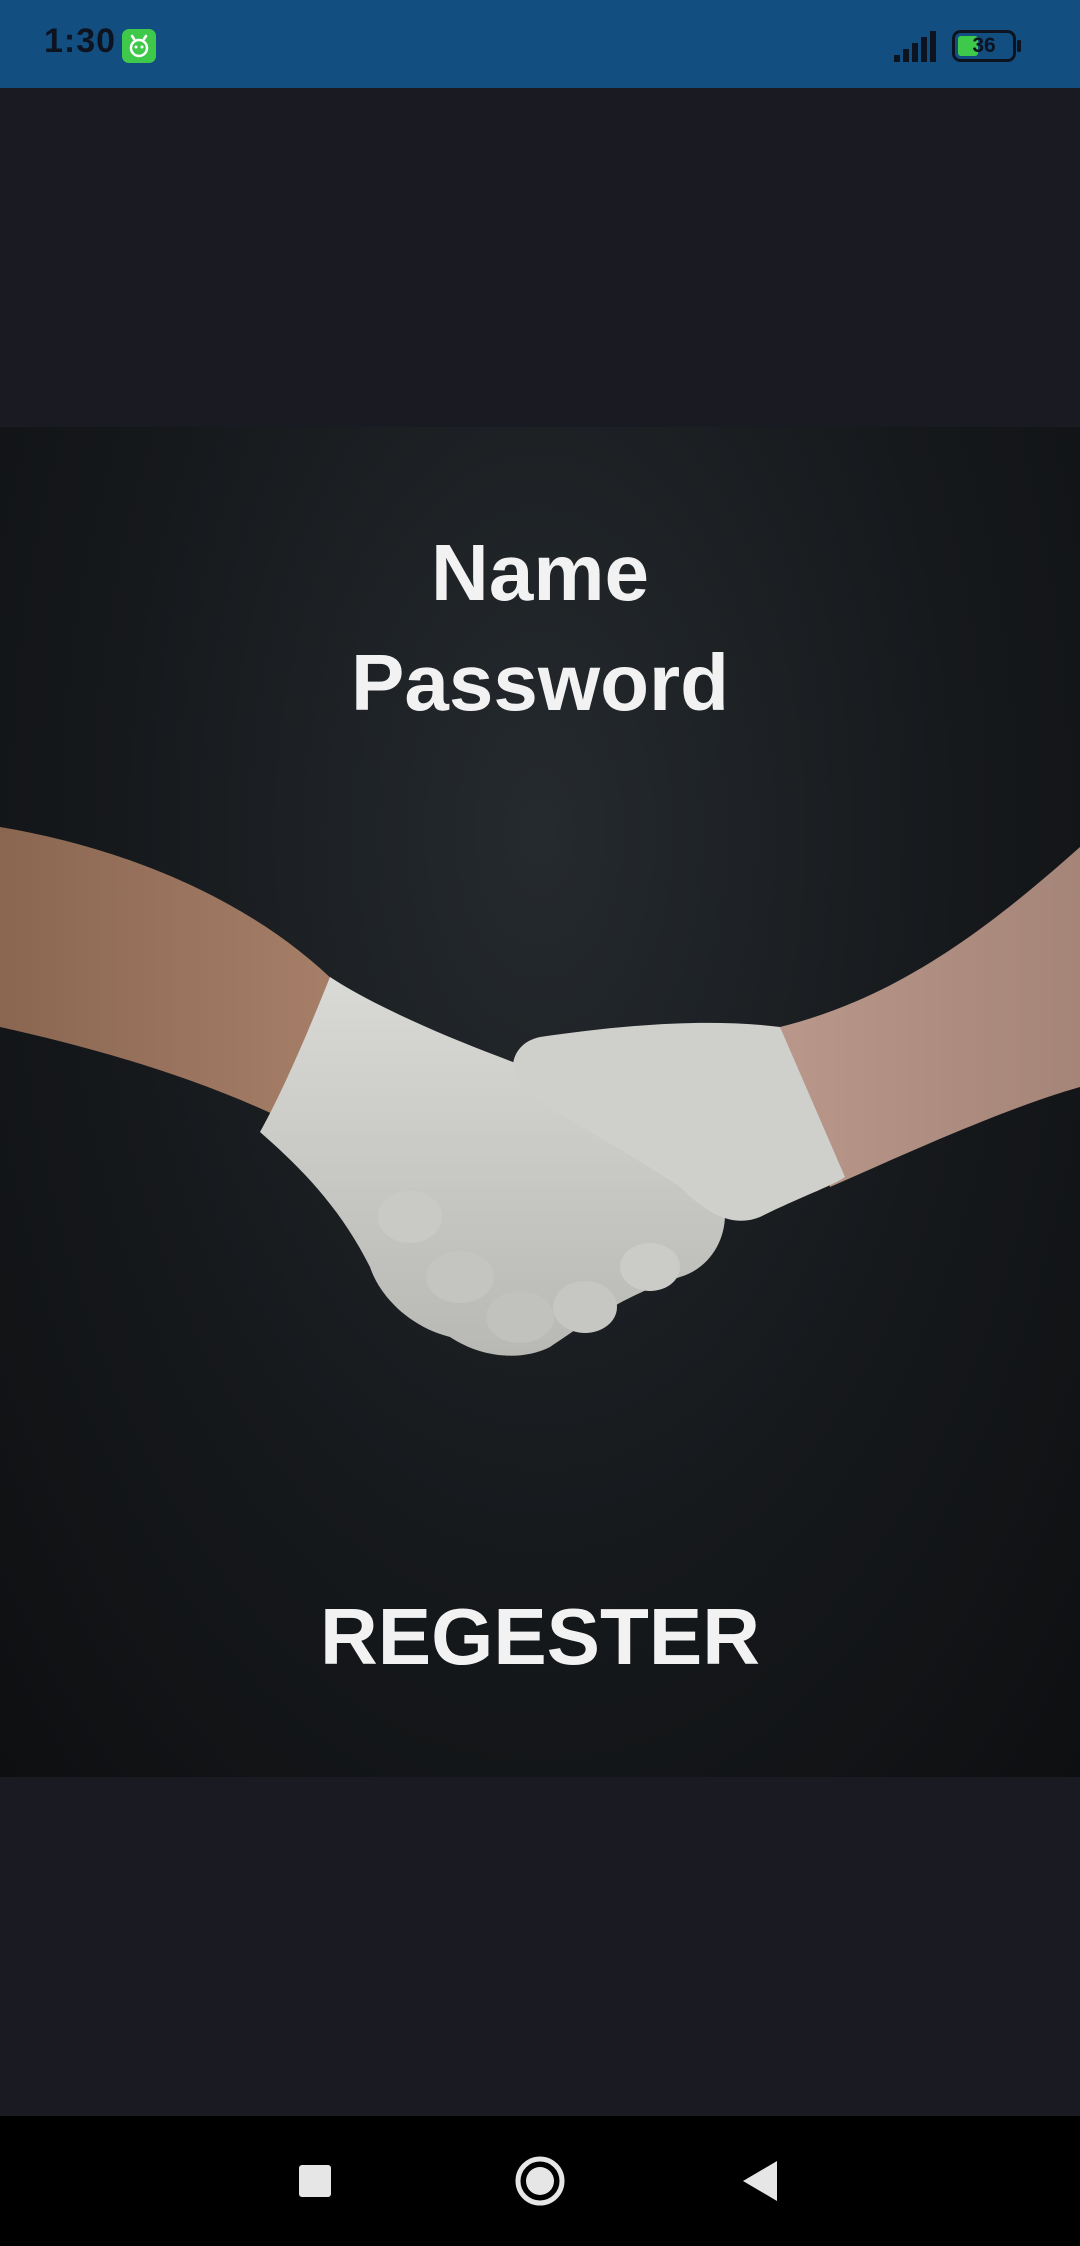  I want to click on home-circle-icon, so click(540, 2181).